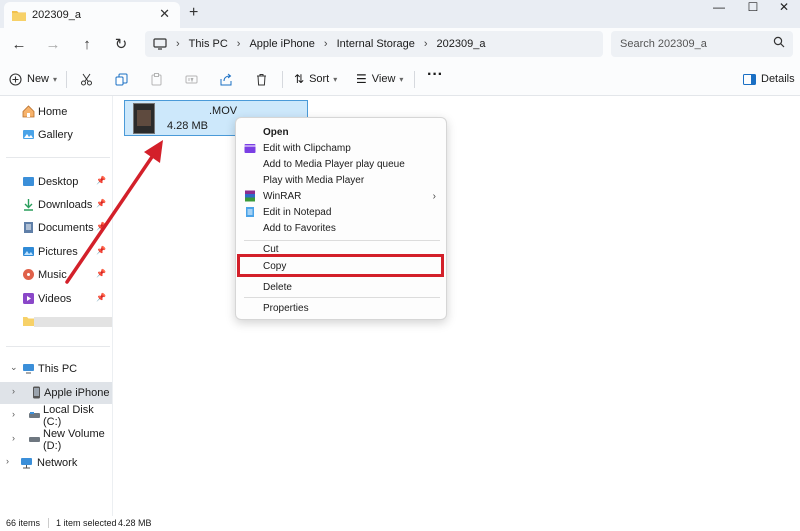 This screenshot has height=531, width=800. Describe the element at coordinates (341, 228) in the screenshot. I see `menu-item-add-to-favorites: Add to Favorites` at that location.